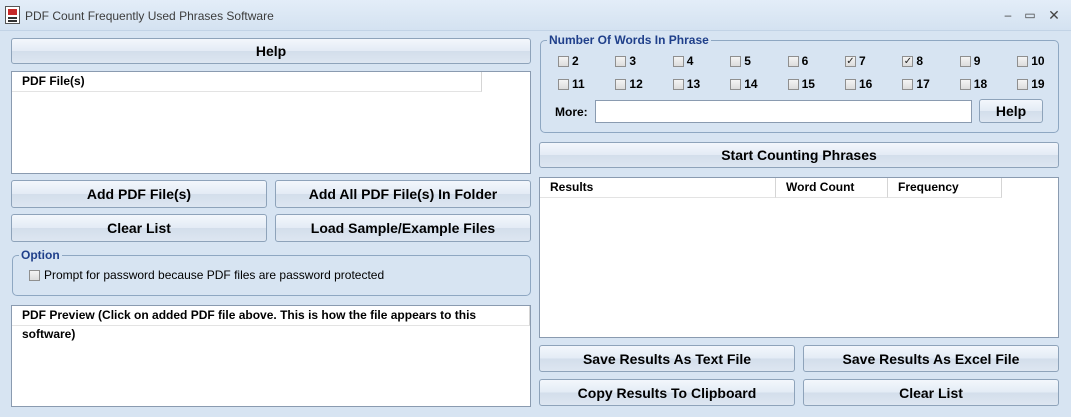 The height and width of the screenshot is (417, 1071). What do you see at coordinates (247, 82) in the screenshot?
I see `file-column-header: PDF File(s)` at bounding box center [247, 82].